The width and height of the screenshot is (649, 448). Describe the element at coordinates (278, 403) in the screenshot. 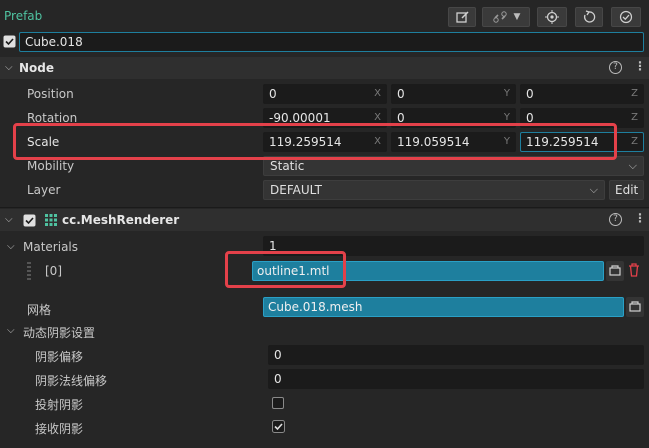

I see `cast-shadow-checkbox` at that location.